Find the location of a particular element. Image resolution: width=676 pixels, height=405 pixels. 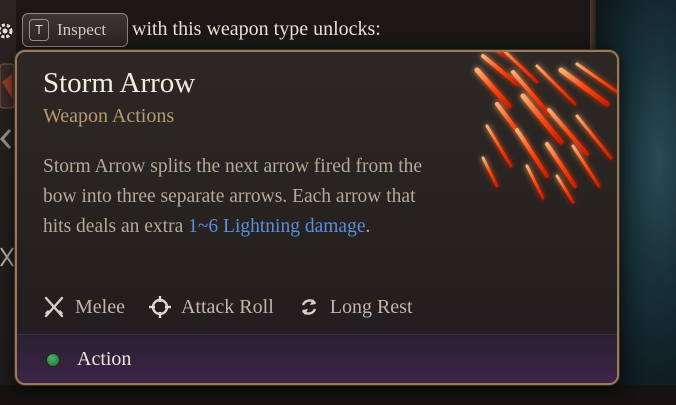

rest-cycle-icon is located at coordinates (308, 307).